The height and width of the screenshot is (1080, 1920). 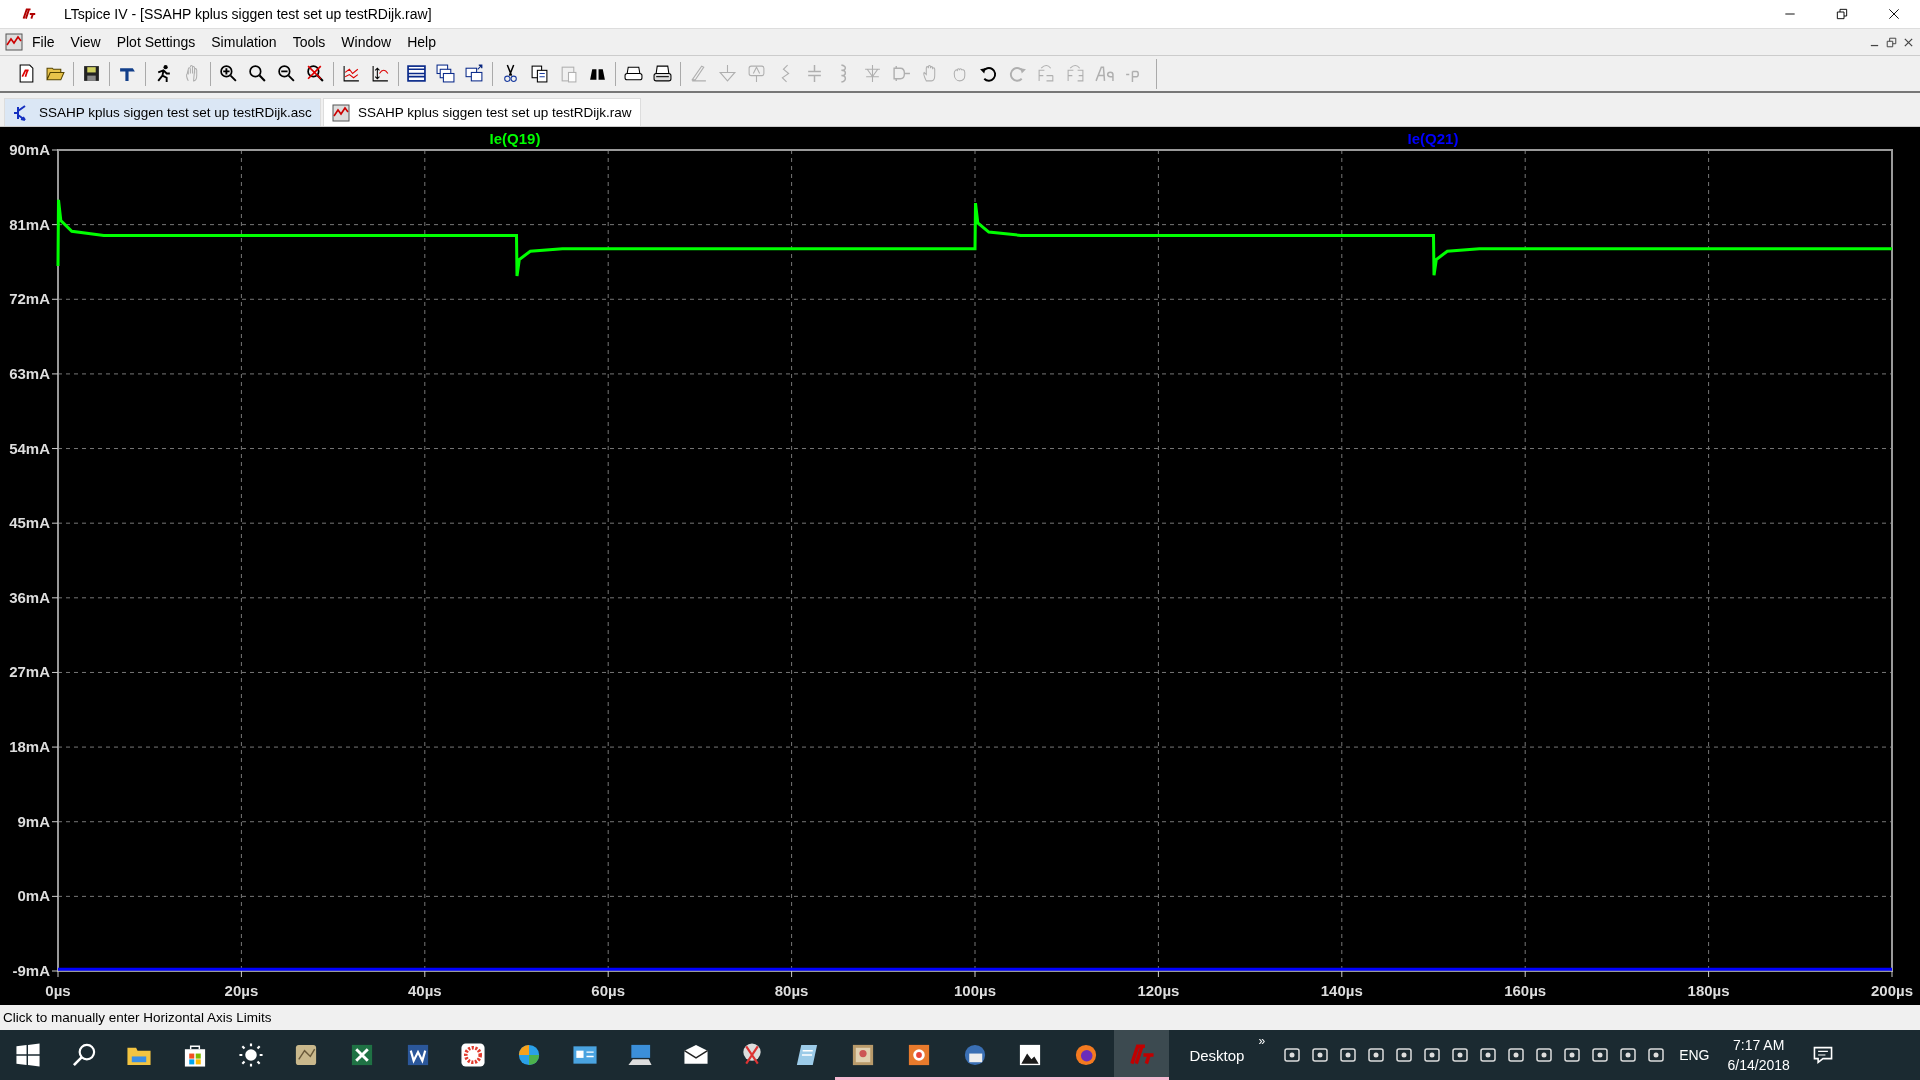 What do you see at coordinates (248, 14) in the screenshot?
I see `window-title: LTspice IV - [SSAHP kplus siggen test set up testRDijk.raw]` at bounding box center [248, 14].